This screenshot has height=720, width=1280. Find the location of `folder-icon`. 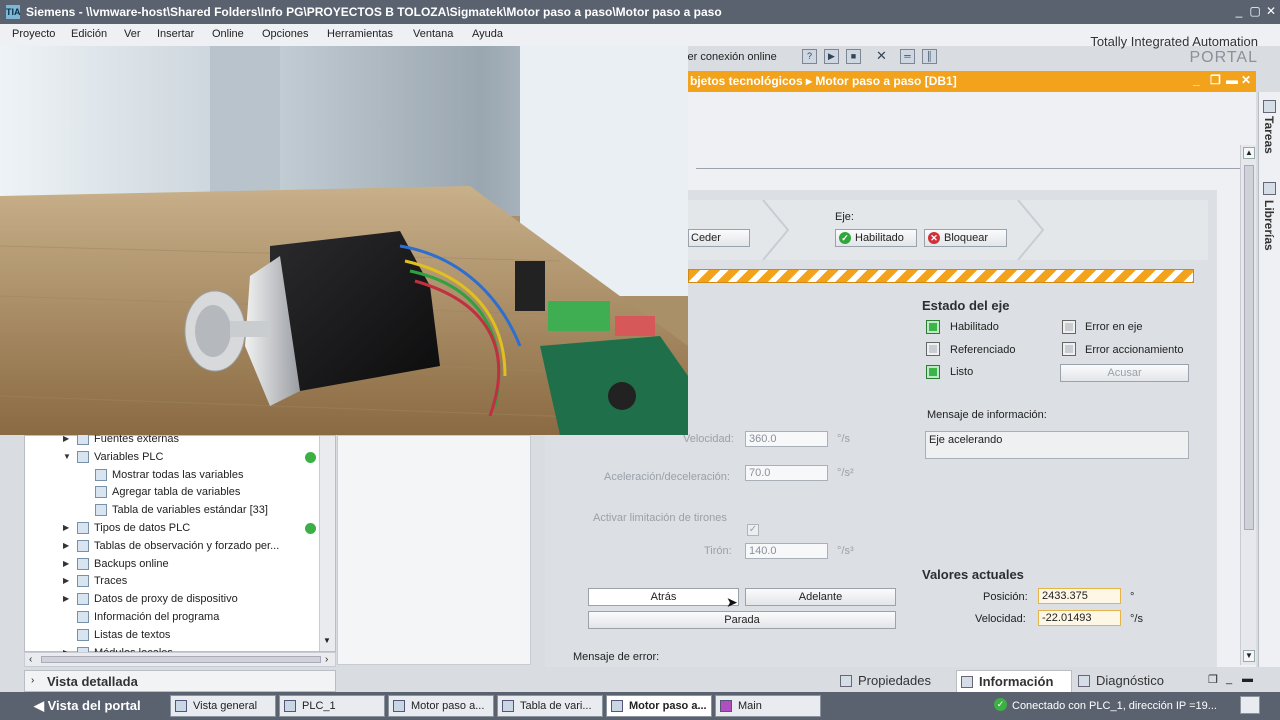

folder-icon is located at coordinates (83, 528).